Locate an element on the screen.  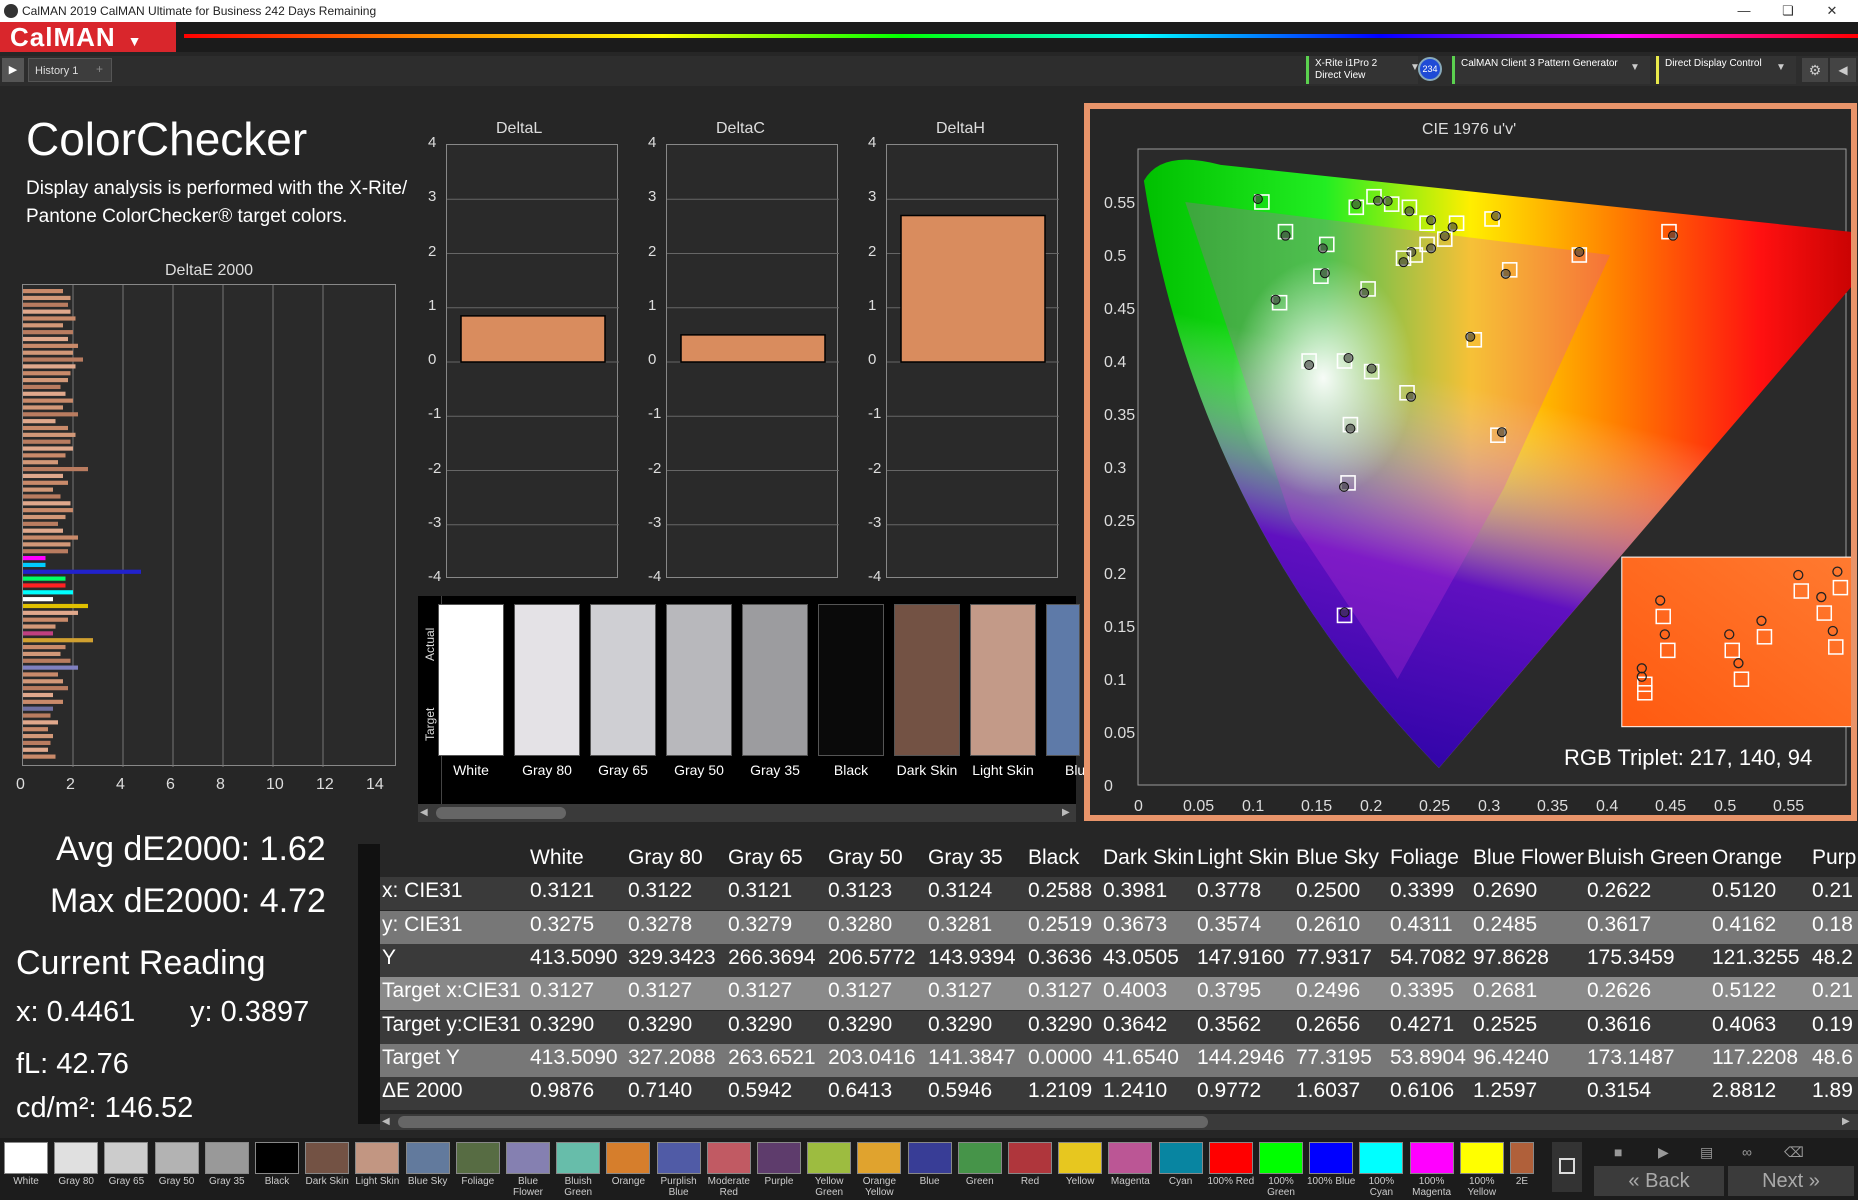
delta-bar is located at coordinates (753, 348).